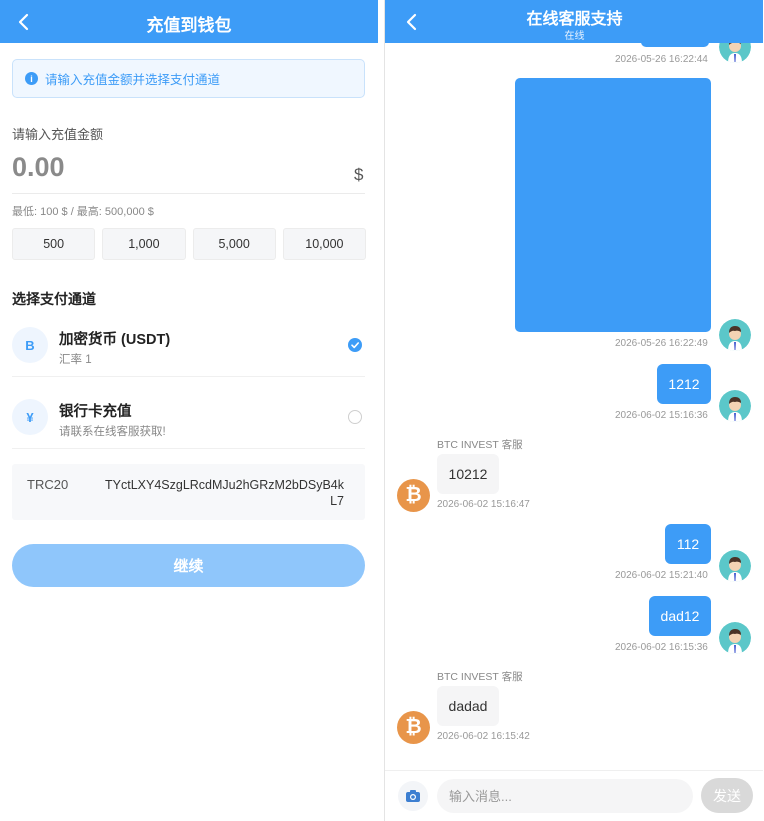  I want to click on channel-hint: 请联系在线客服获取!, so click(112, 432).